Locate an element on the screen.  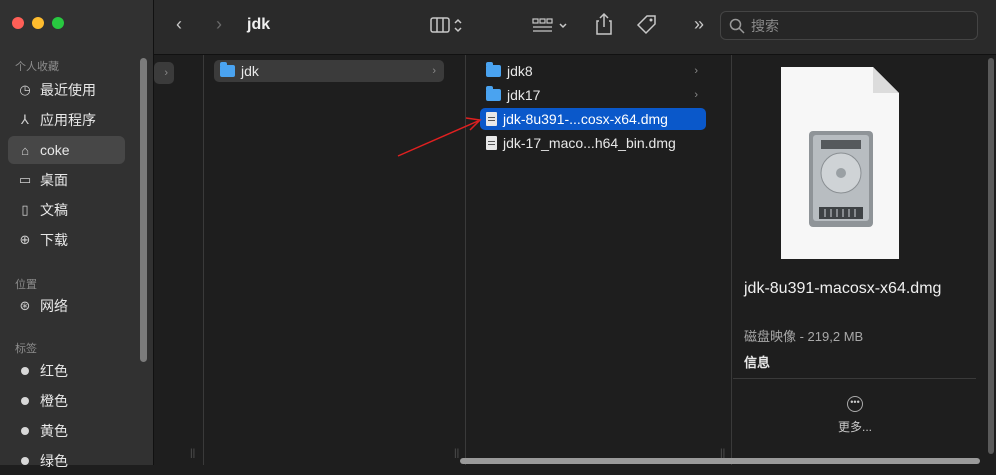
apps-icon: ⅄ is located at coordinates (25, 119).